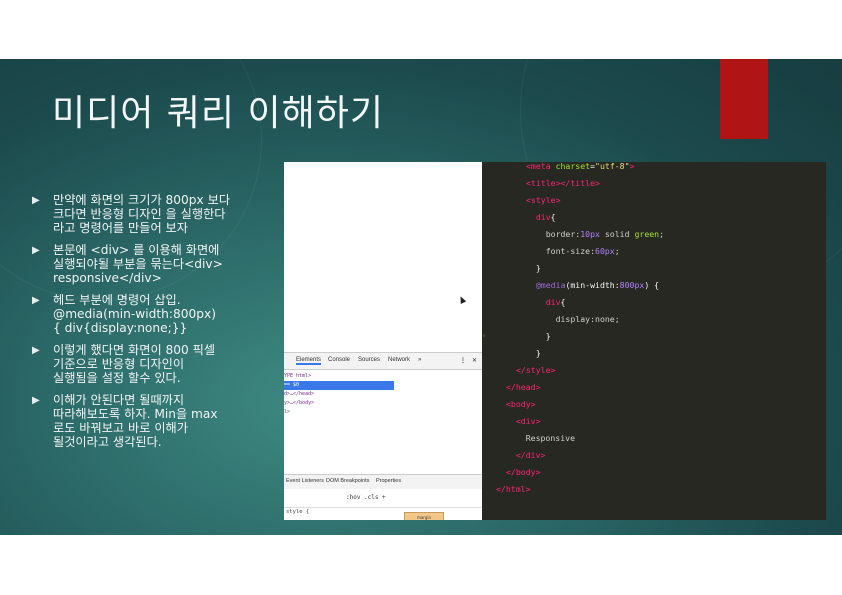 The height and width of the screenshot is (595, 842). I want to click on dom-line: y>…</body>, so click(344, 403).